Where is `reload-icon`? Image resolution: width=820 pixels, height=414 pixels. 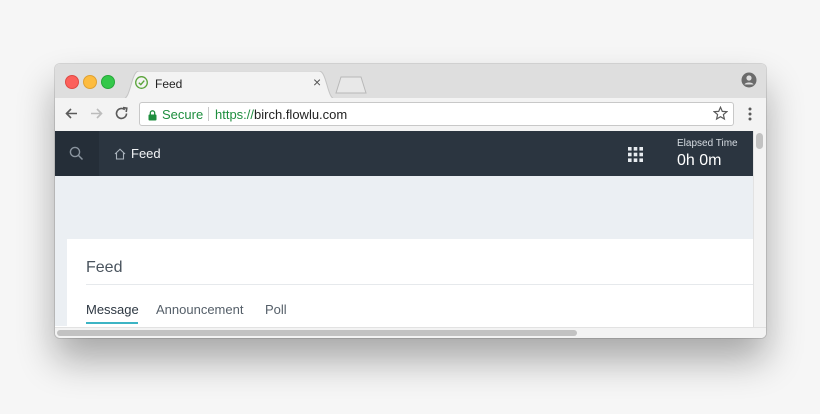
reload-icon is located at coordinates (121, 116).